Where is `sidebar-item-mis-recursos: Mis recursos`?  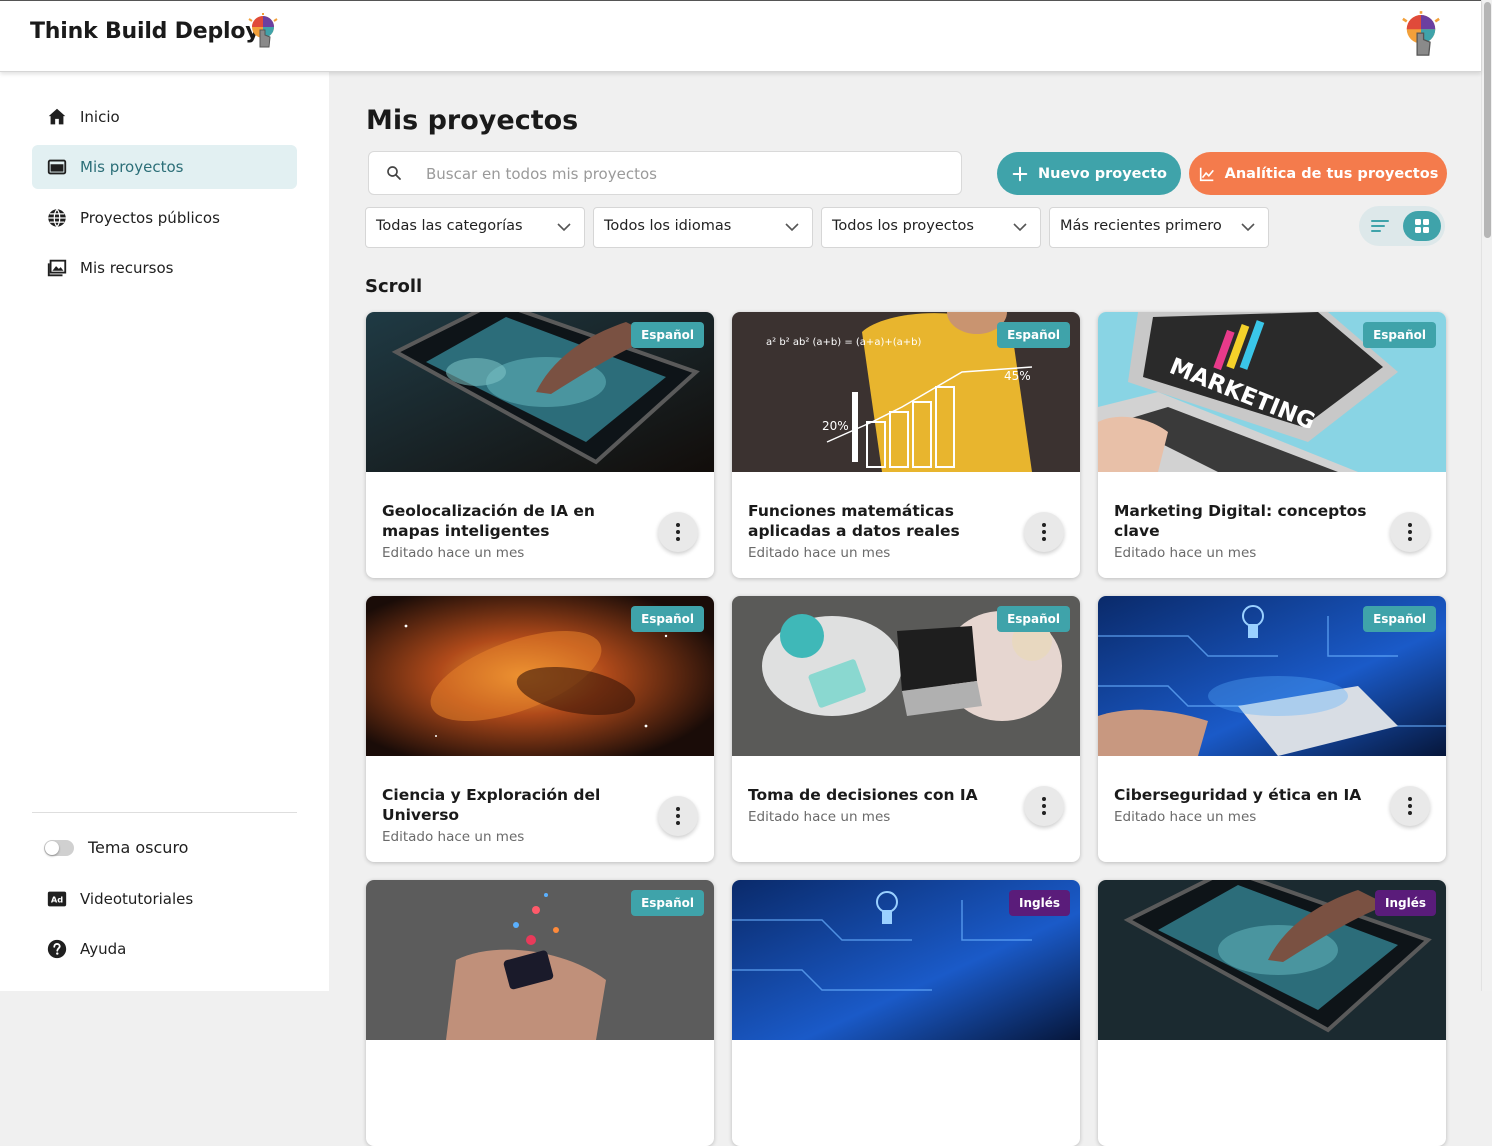 sidebar-item-mis-recursos: Mis recursos is located at coordinates (164, 268).